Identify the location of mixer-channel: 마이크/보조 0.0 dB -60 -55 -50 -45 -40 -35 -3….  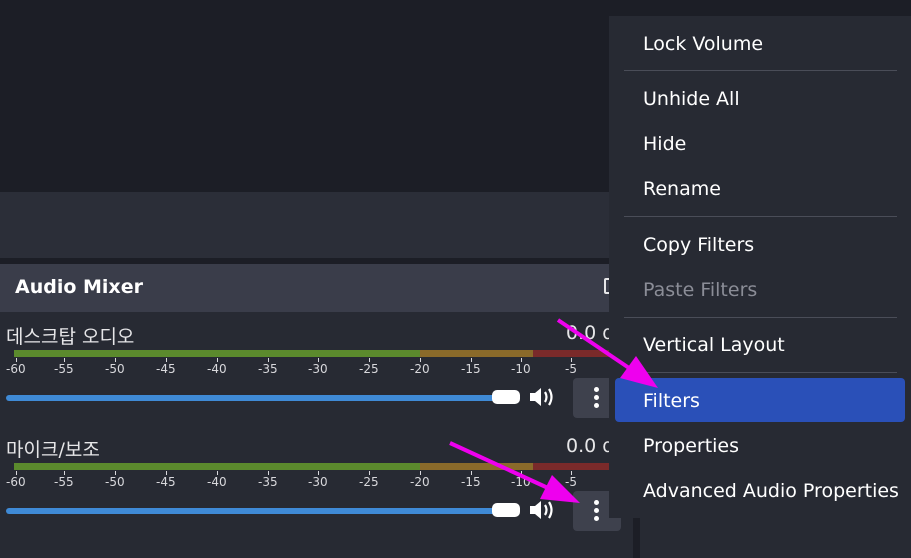
(316, 490).